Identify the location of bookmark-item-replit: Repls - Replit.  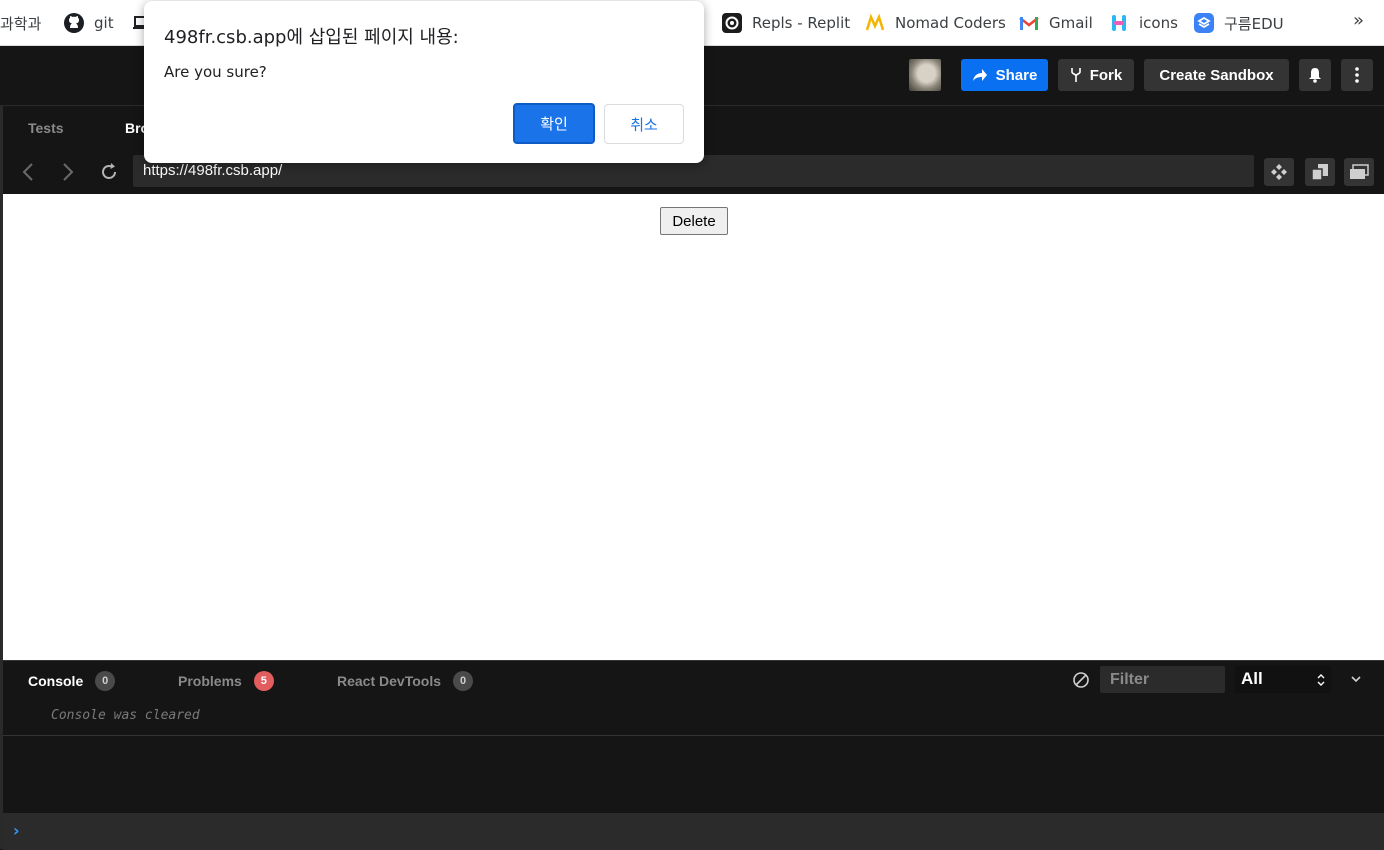
(786, 23).